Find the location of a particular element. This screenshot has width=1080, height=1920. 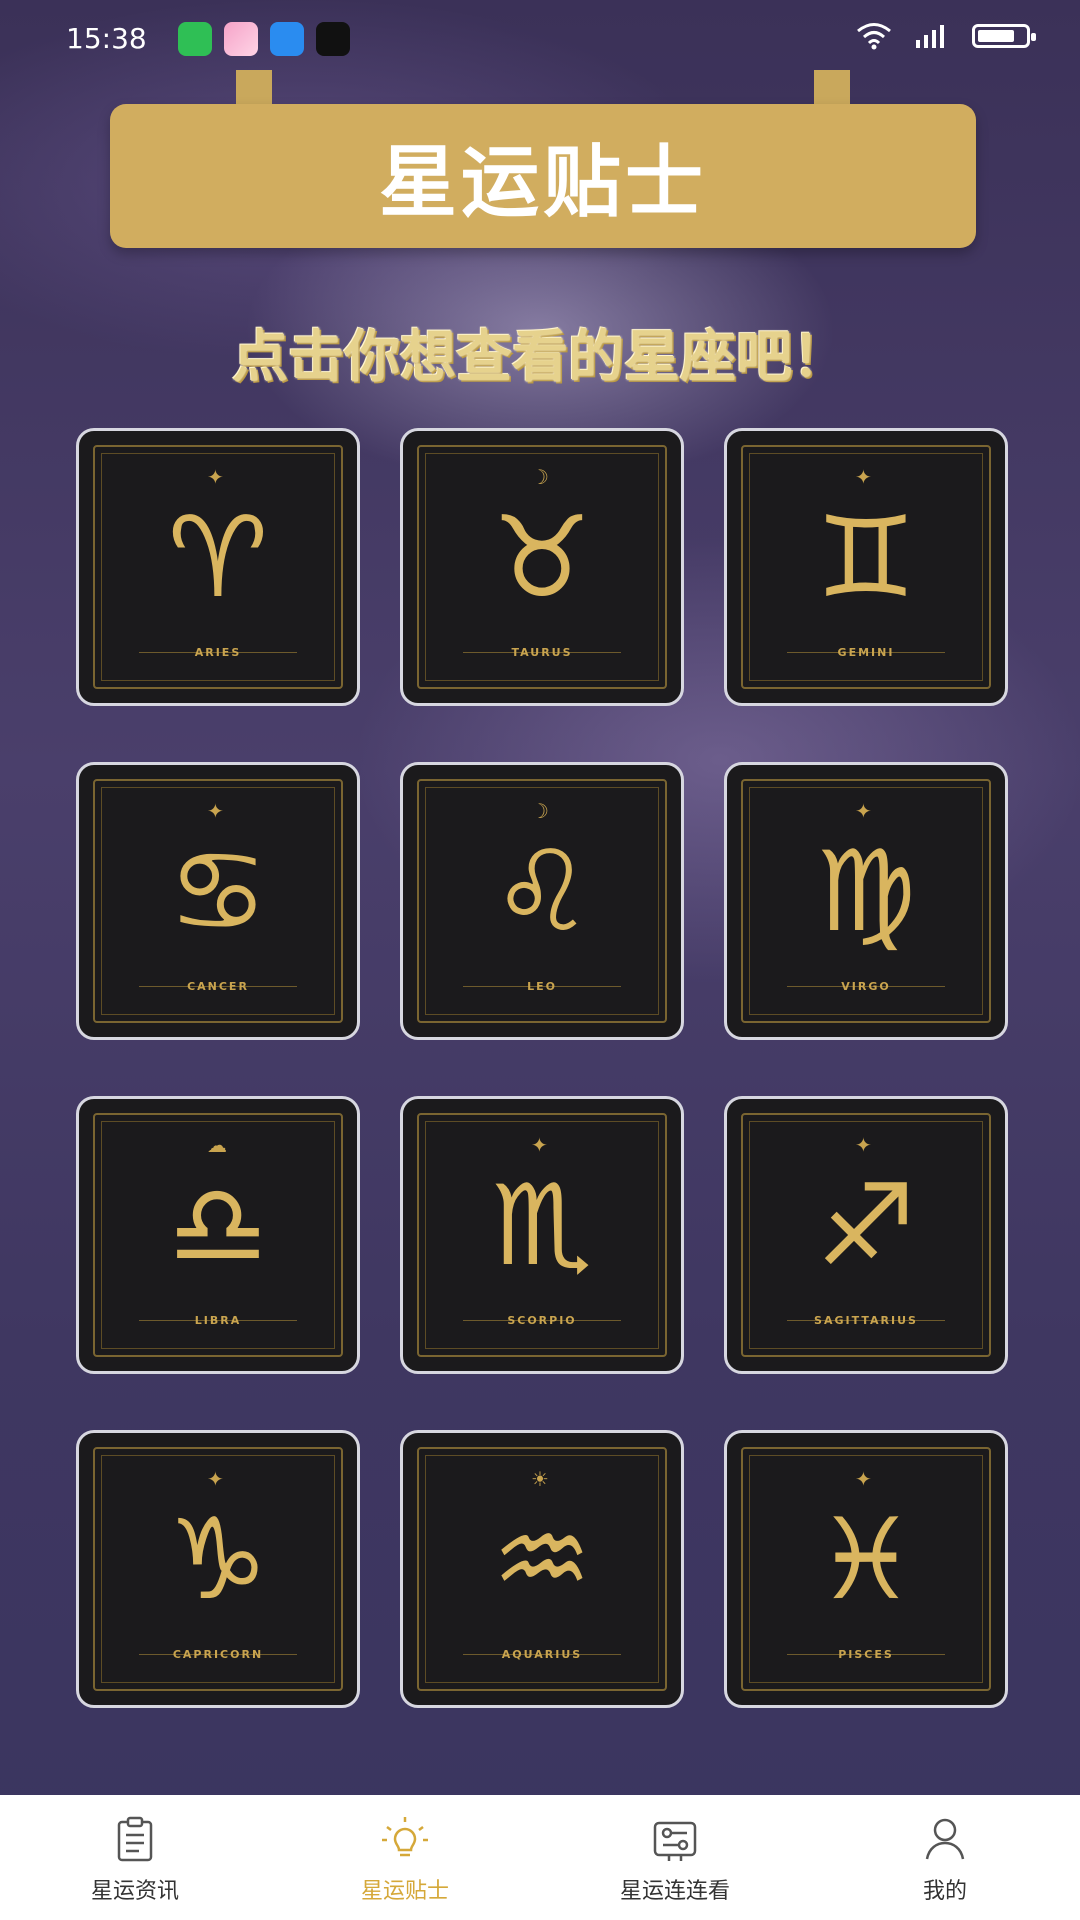

zodiac-name: PISCES is located at coordinates (866, 1654).